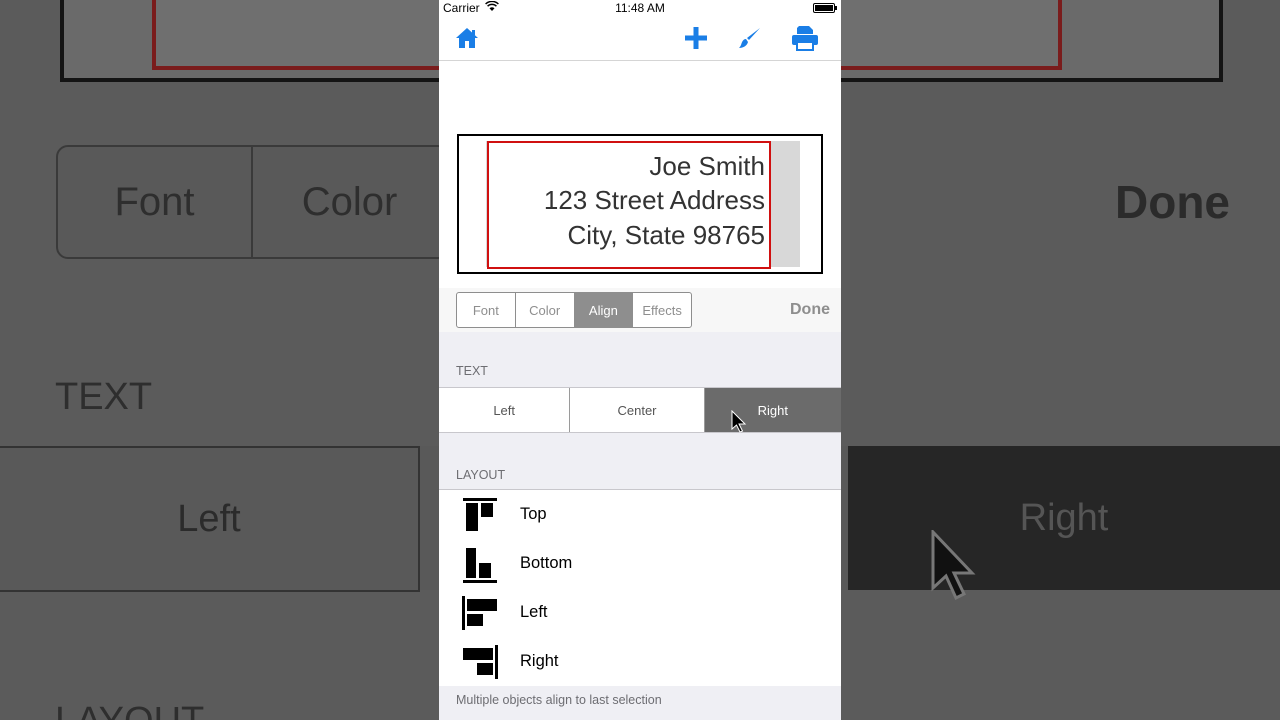 The width and height of the screenshot is (1280, 720). Describe the element at coordinates (640, 563) in the screenshot. I see `layout-item-bottom: Bottom` at that location.